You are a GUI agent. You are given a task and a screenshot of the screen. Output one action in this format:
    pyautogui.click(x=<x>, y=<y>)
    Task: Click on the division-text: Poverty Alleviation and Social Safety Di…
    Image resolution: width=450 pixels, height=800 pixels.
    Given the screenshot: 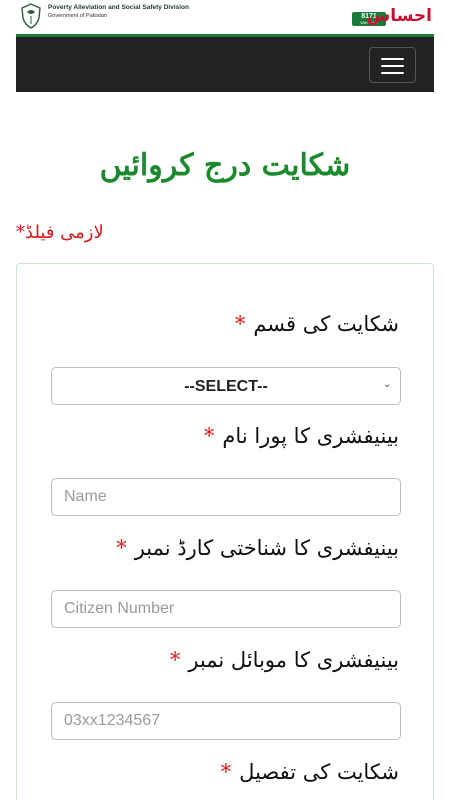 What is the action you would take?
    pyautogui.click(x=118, y=11)
    